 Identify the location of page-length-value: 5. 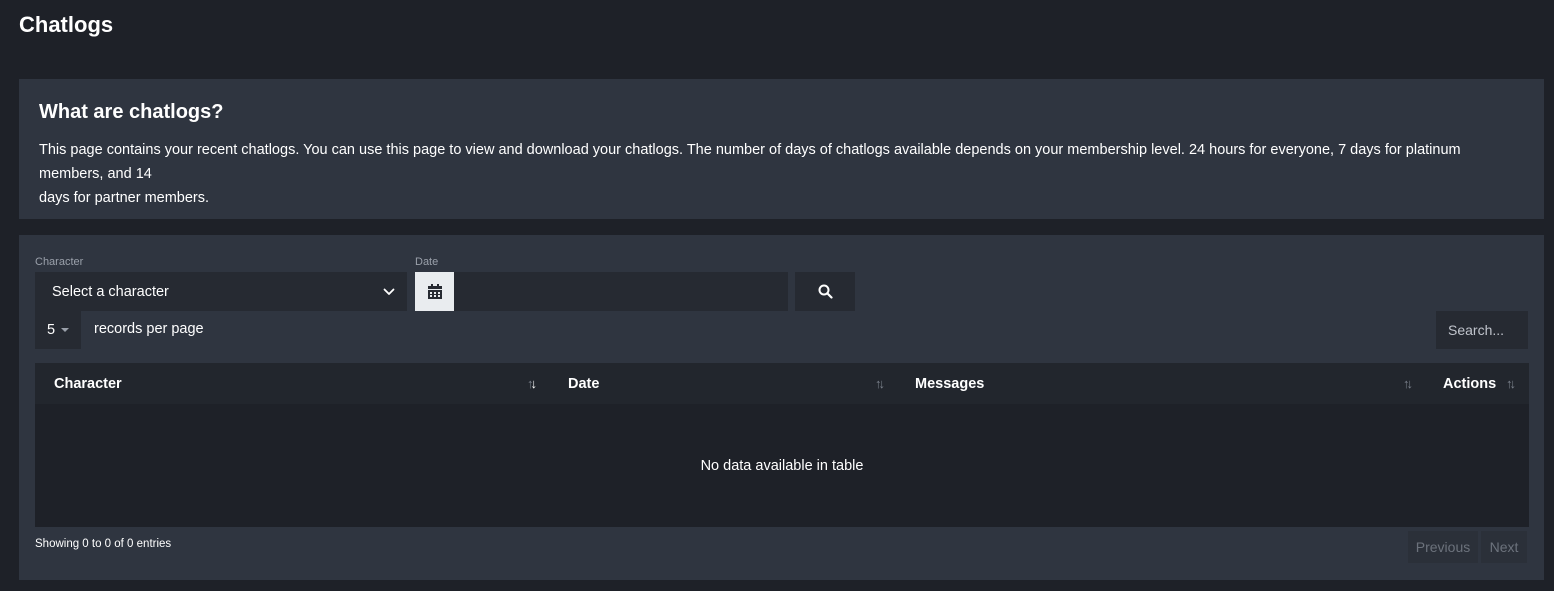
(51, 330).